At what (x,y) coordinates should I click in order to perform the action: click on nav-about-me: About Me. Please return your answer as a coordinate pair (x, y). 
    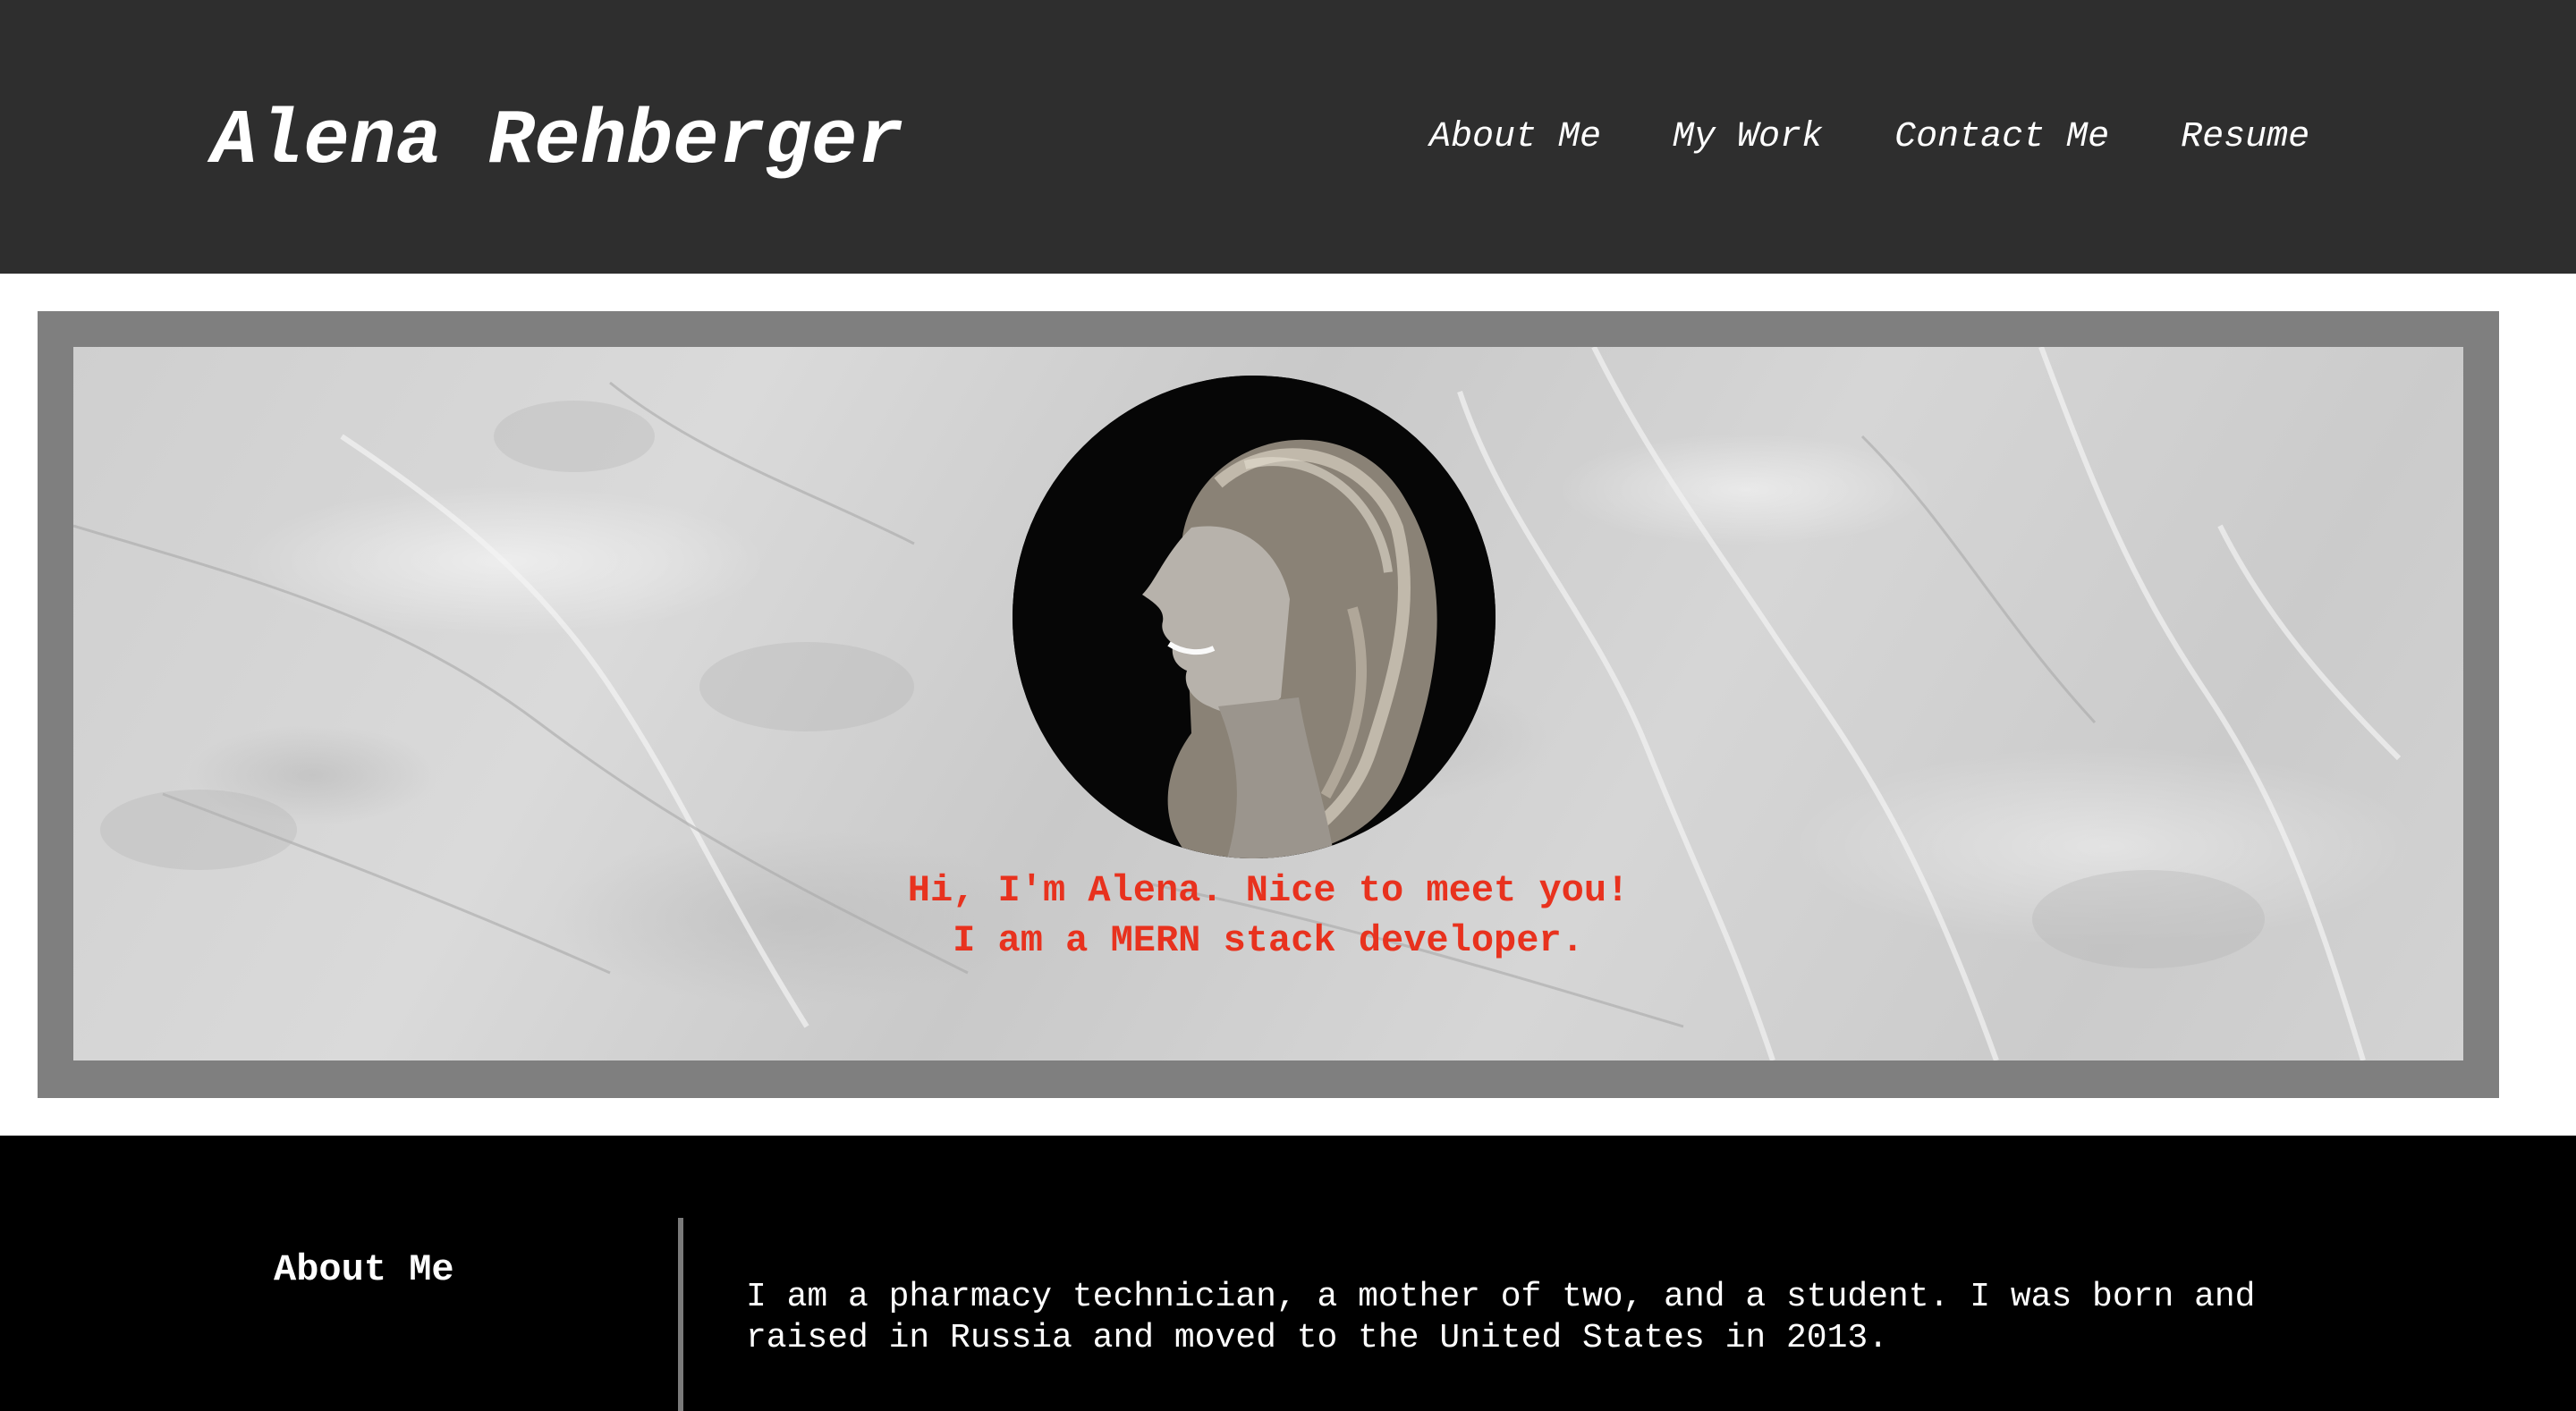
    Looking at the image, I should click on (1515, 138).